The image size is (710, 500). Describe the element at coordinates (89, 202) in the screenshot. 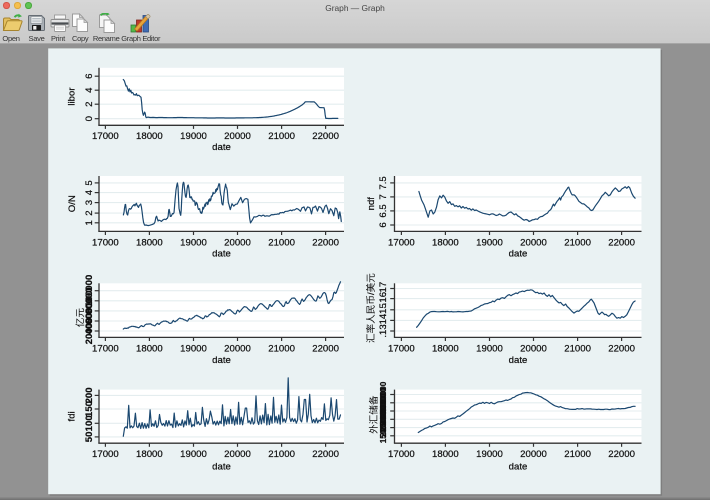

I see `svg-text: 3` at that location.